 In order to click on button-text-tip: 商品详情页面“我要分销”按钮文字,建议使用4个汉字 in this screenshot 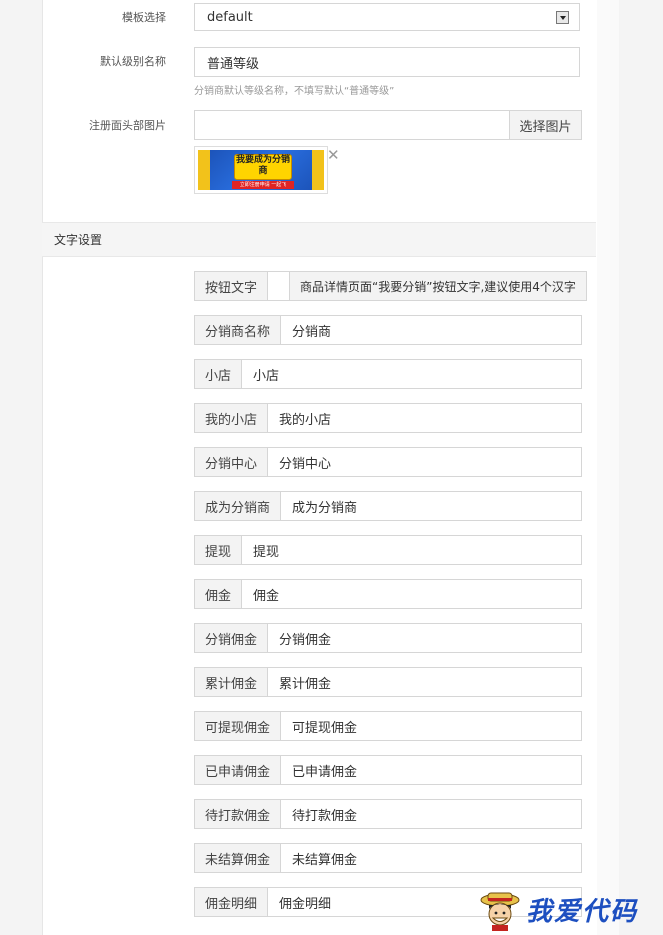, I will do `click(438, 286)`.